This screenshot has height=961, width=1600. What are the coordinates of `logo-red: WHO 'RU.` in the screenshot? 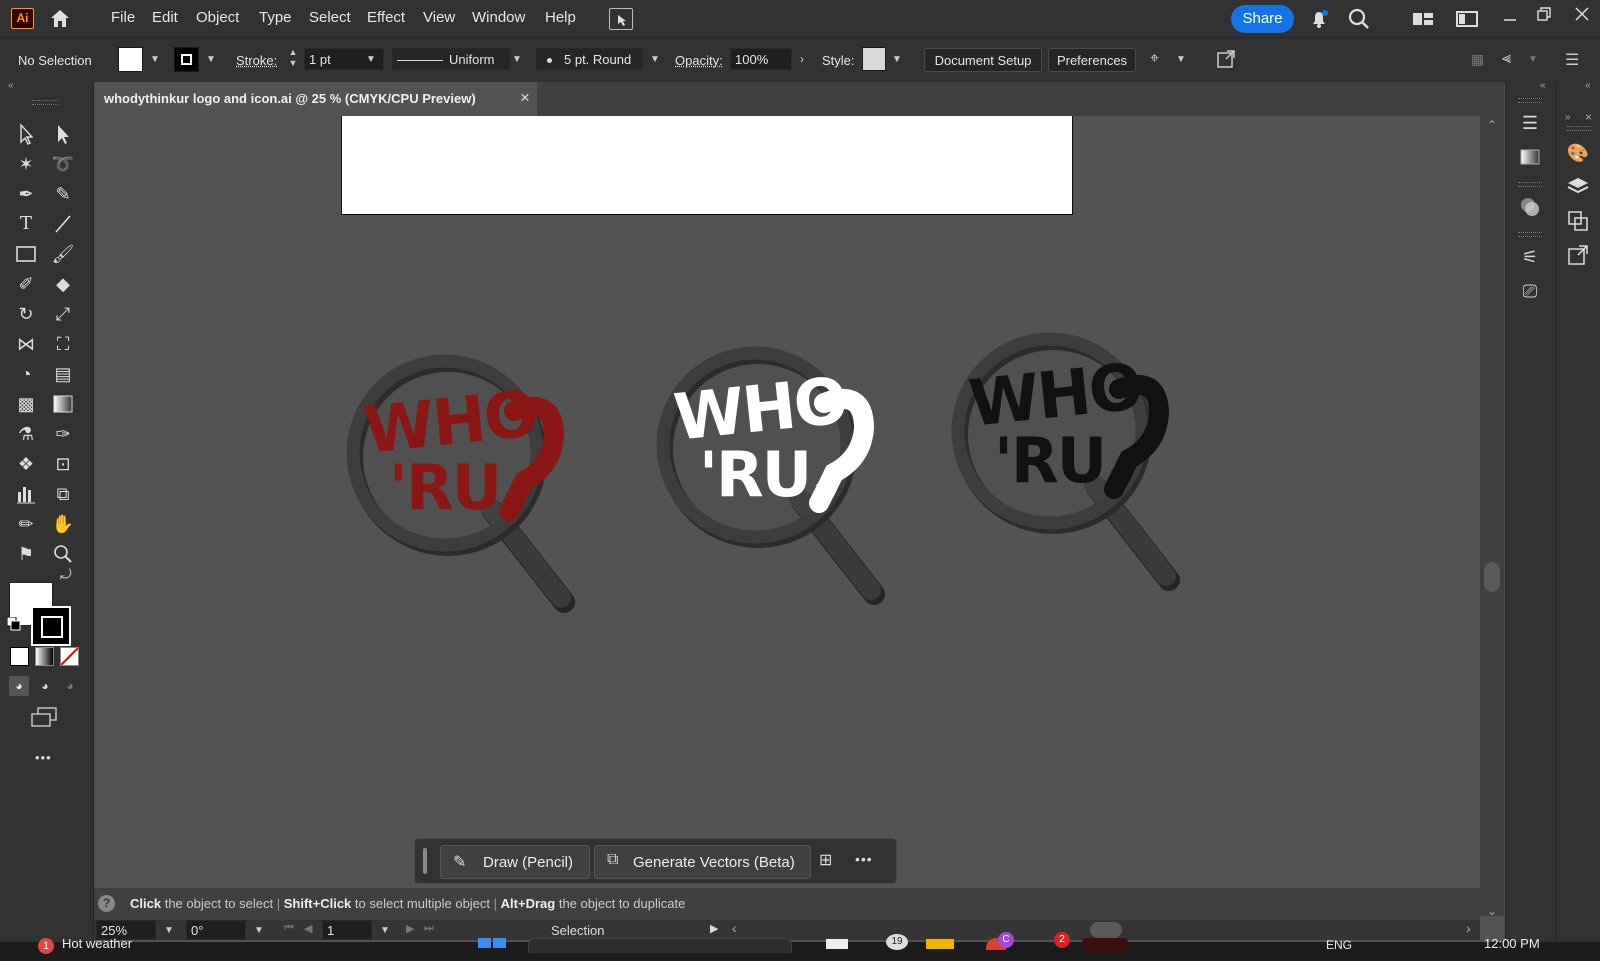 It's located at (464, 491).